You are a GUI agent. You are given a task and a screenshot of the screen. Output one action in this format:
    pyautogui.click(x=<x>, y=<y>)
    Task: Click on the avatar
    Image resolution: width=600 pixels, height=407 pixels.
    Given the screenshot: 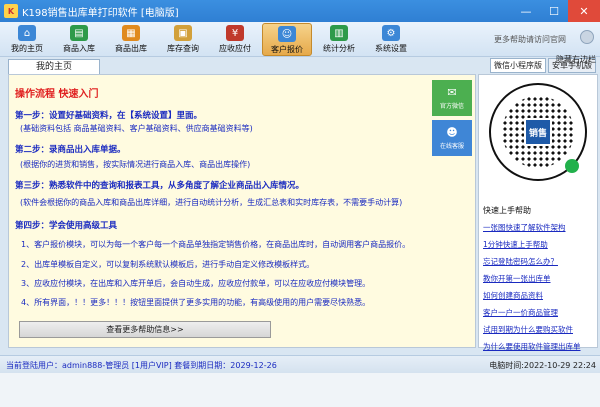 What is the action you would take?
    pyautogui.click(x=587, y=37)
    